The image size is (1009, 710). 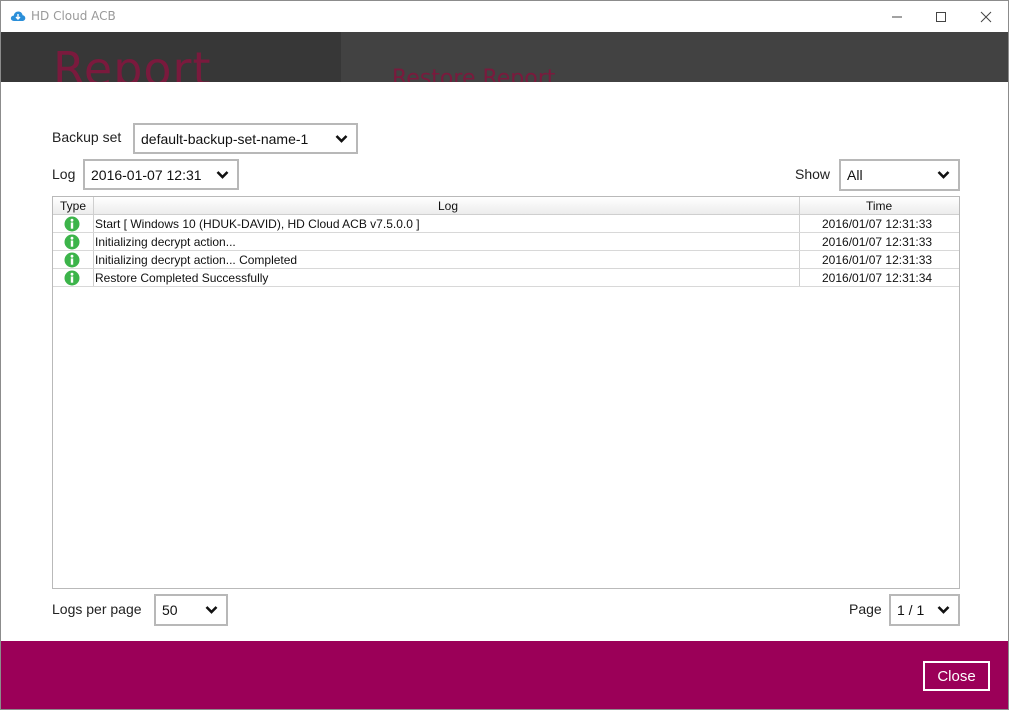 What do you see at coordinates (865, 609) in the screenshot?
I see `page-label: Page` at bounding box center [865, 609].